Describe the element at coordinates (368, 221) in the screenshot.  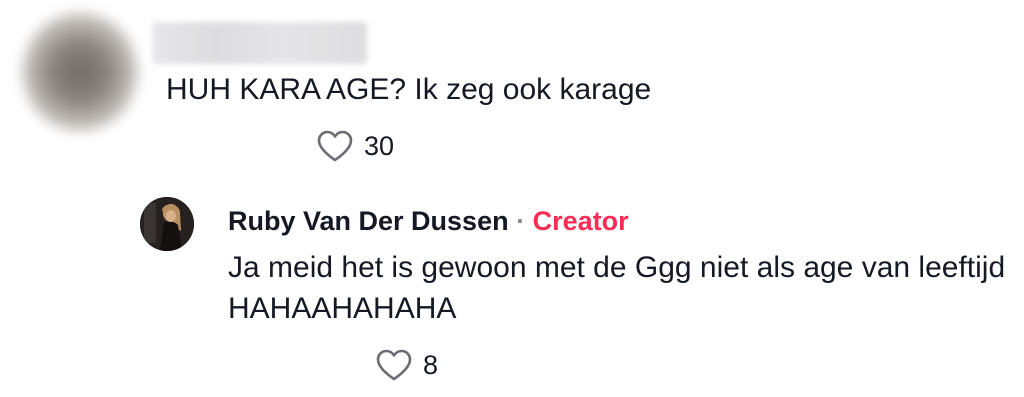
I see `reply-author-name: Ruby Van Der Dussen` at that location.